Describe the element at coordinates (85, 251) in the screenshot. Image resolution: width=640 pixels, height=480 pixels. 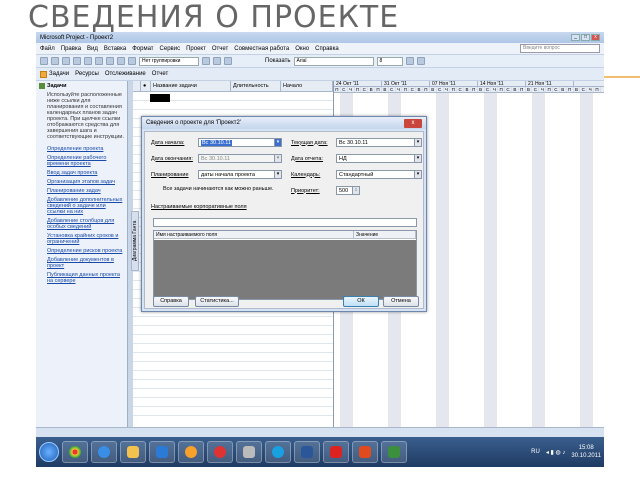
I see `task-link: Определение рисков проекта` at that location.